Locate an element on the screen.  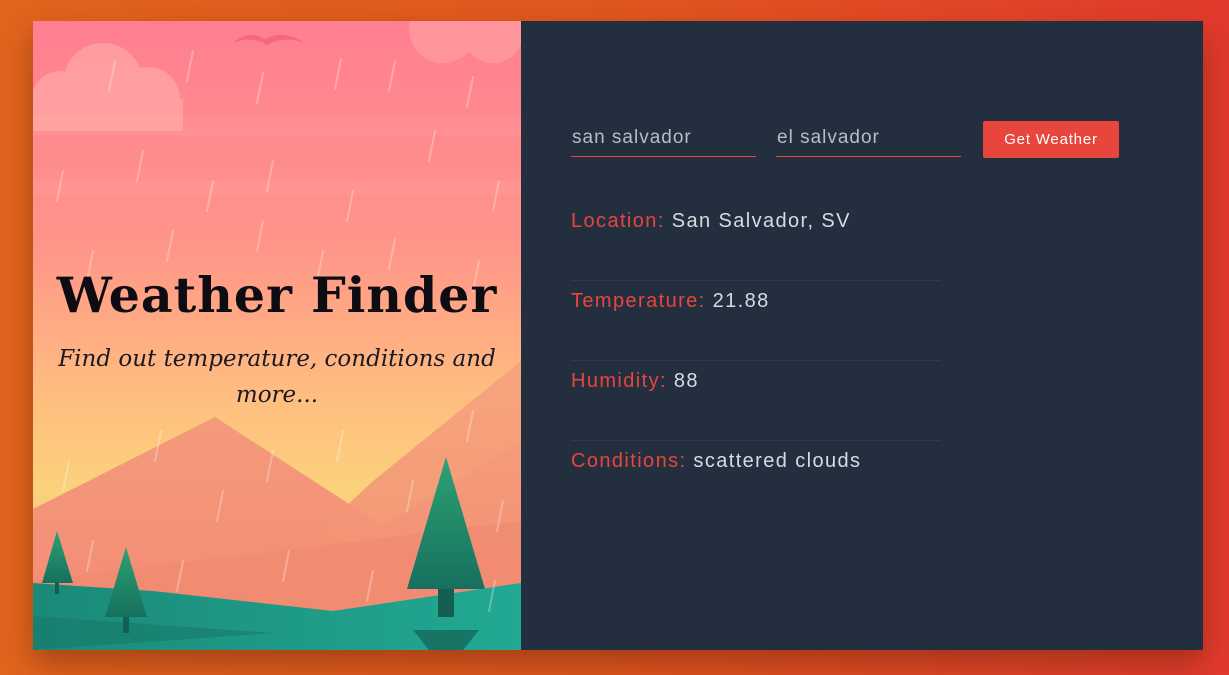
get-weather-button: Get Weather is located at coordinates (1051, 139).